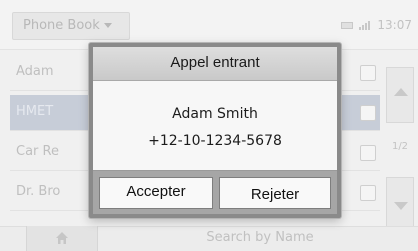  Describe the element at coordinates (35, 111) in the screenshot. I see `contact-name: HMET` at that location.